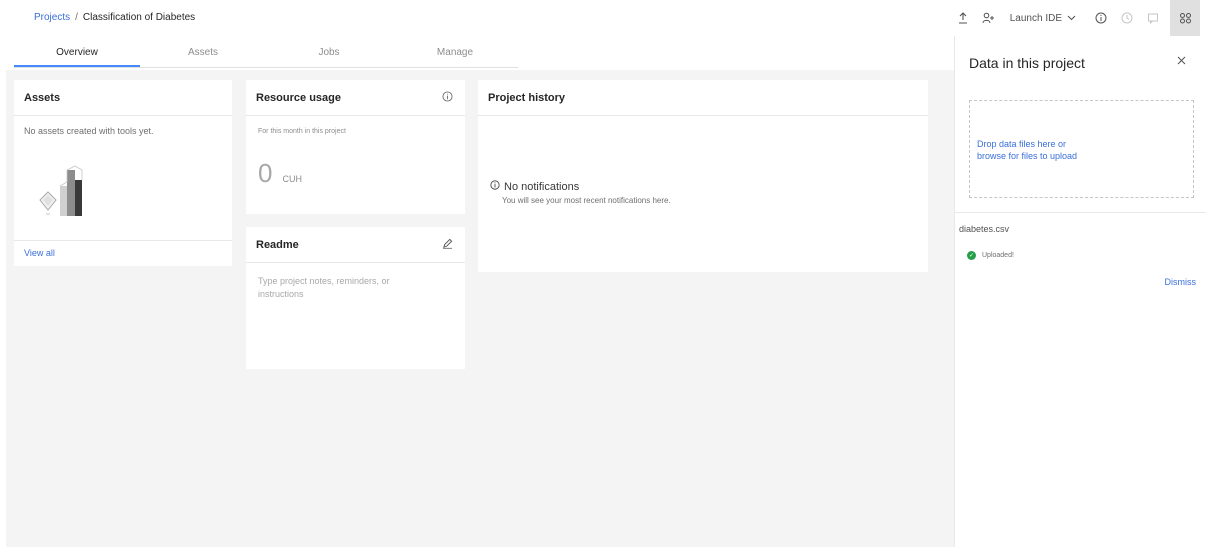 The image size is (1206, 547). Describe the element at coordinates (355, 98) in the screenshot. I see `resource-usage-header: Resource usage` at that location.